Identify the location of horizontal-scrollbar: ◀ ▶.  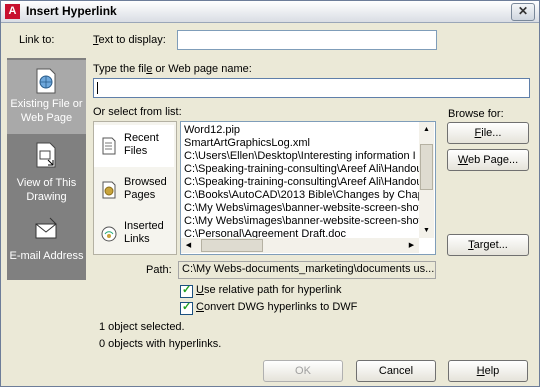
(300, 245).